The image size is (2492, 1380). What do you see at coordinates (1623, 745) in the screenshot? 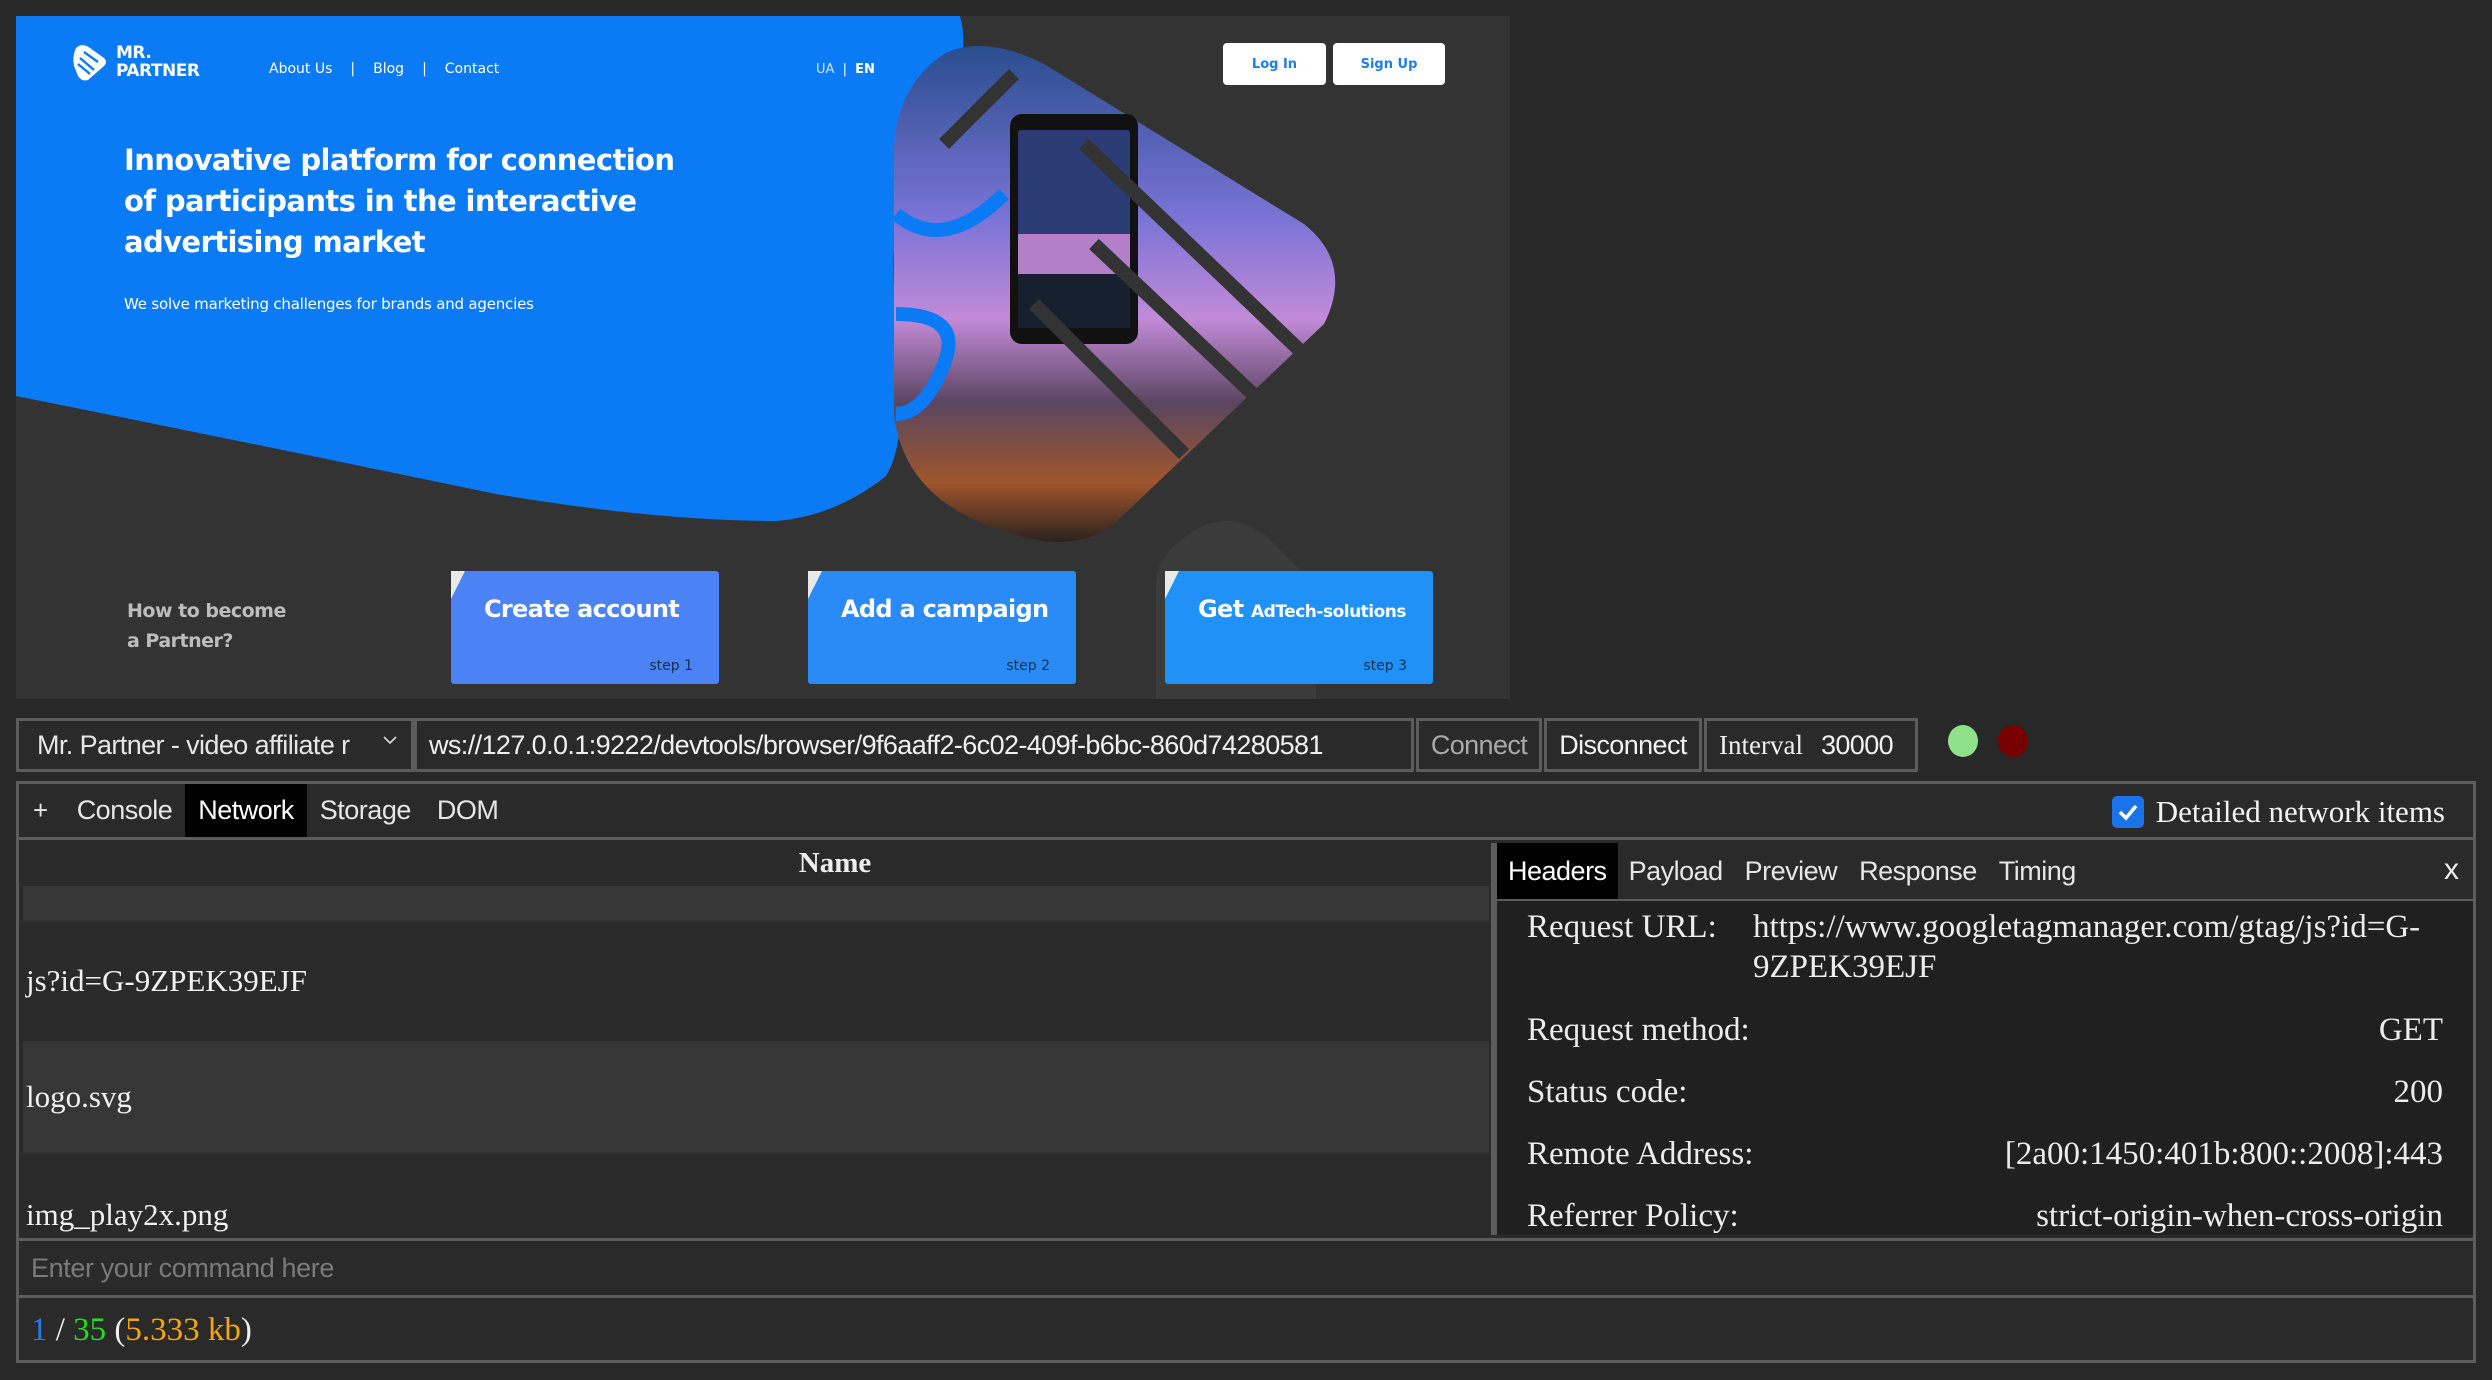
I see `disconnect-button: Disconnect` at bounding box center [1623, 745].